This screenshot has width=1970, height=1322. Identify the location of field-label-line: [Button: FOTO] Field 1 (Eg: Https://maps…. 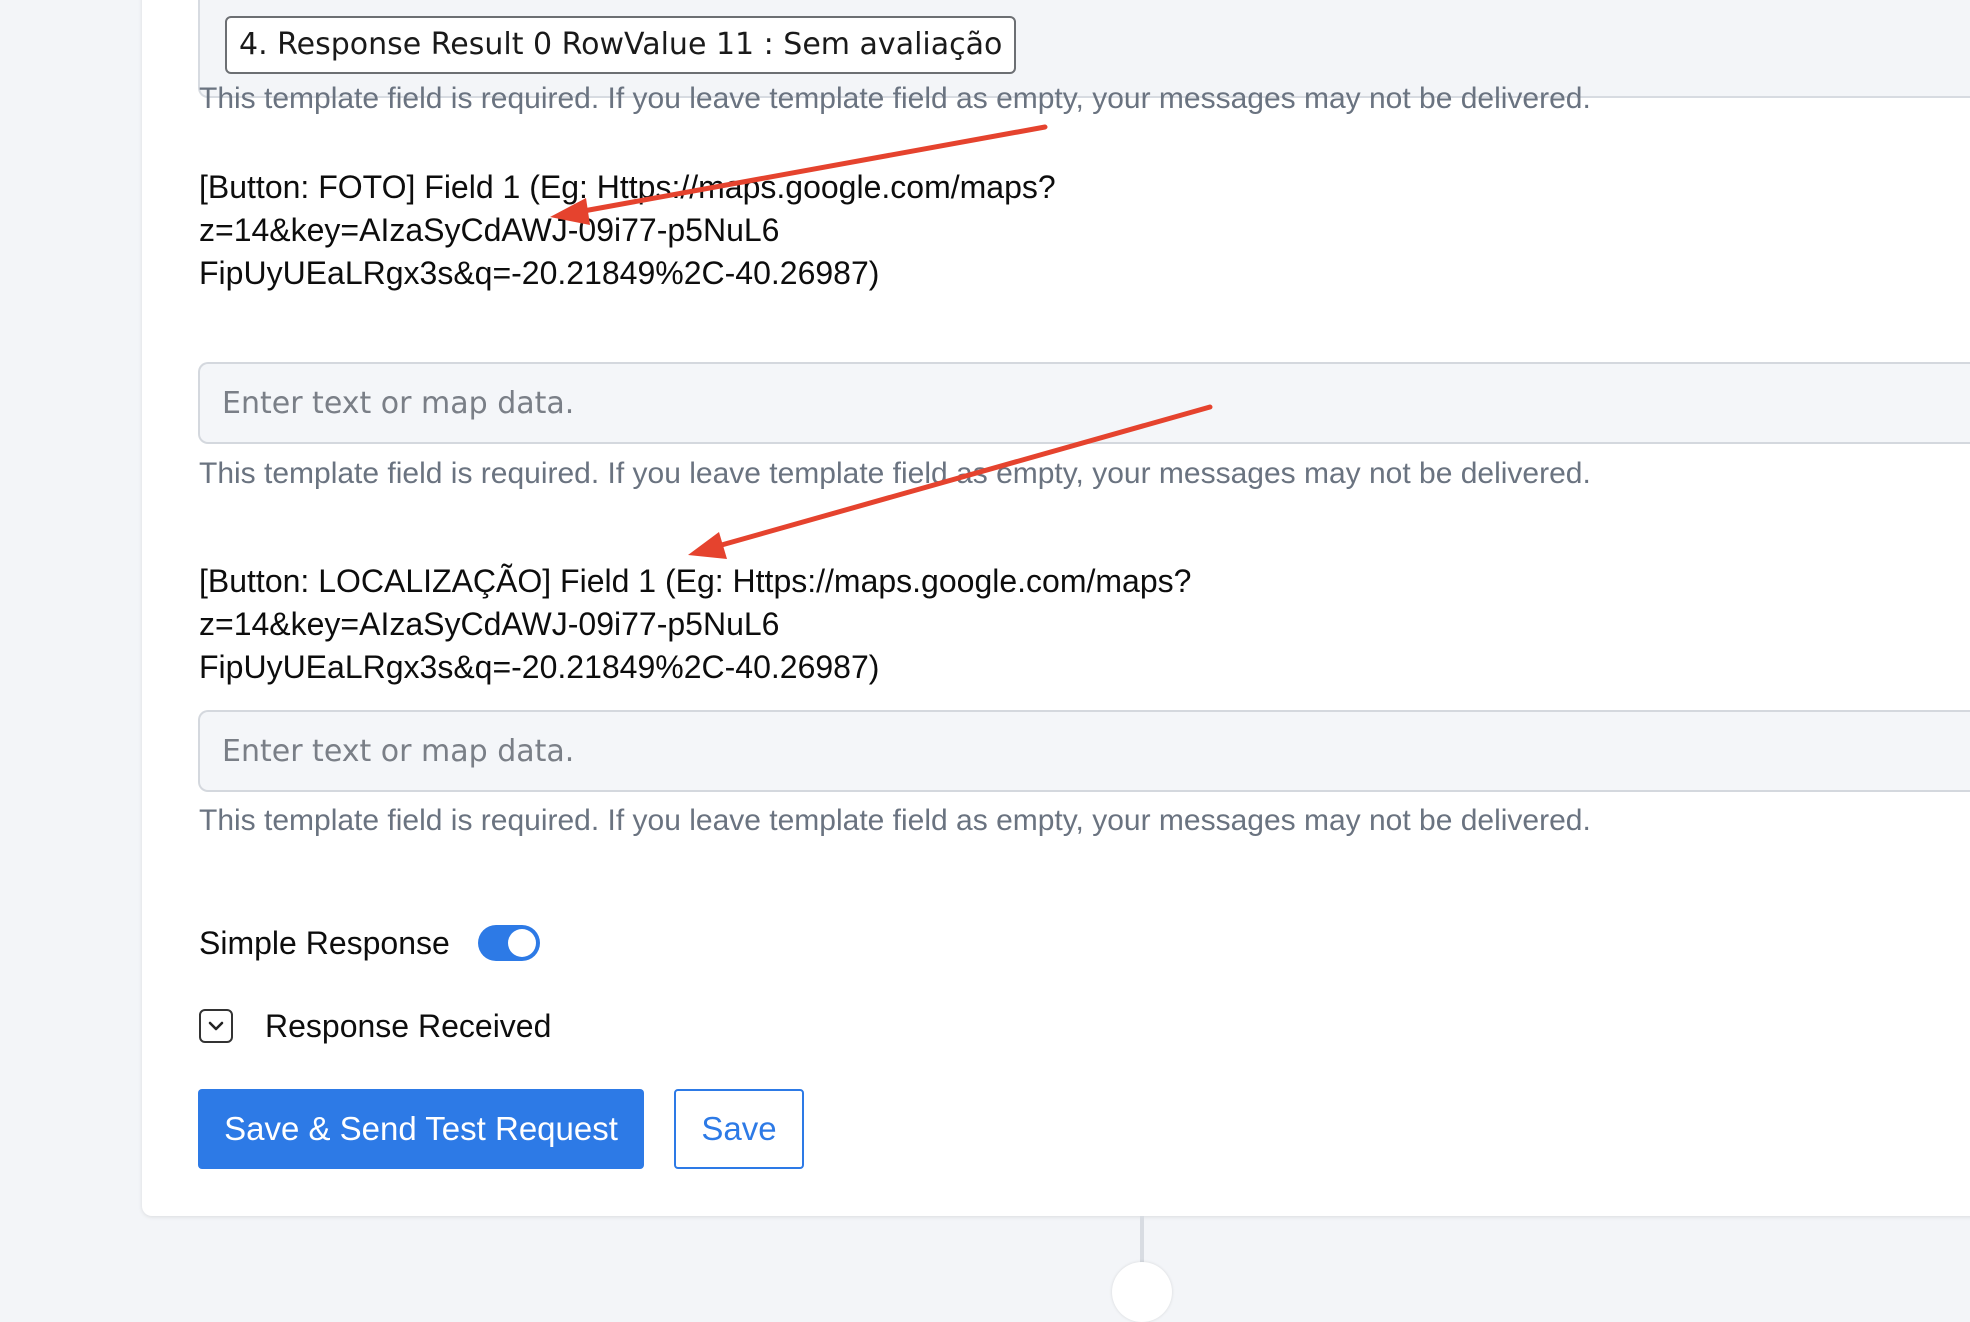
(627, 187).